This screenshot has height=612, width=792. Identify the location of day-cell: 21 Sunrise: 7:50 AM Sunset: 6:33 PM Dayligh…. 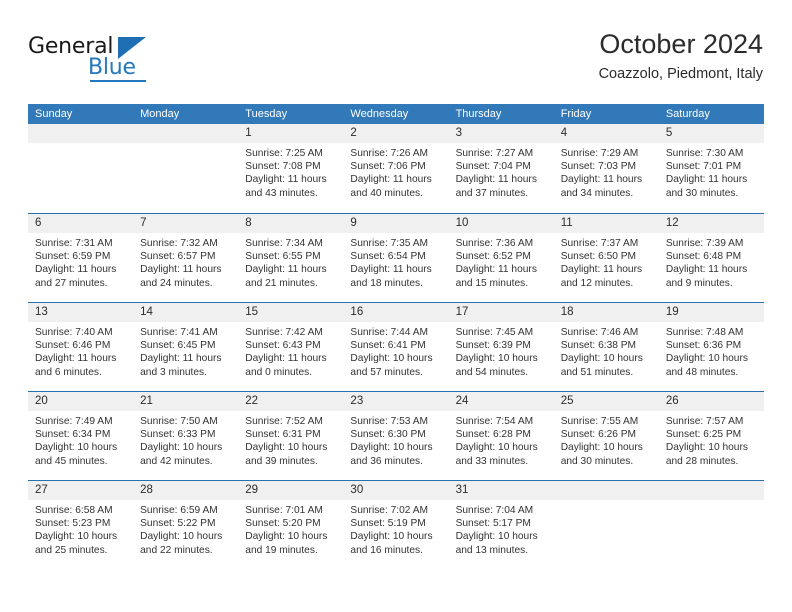
(186, 436).